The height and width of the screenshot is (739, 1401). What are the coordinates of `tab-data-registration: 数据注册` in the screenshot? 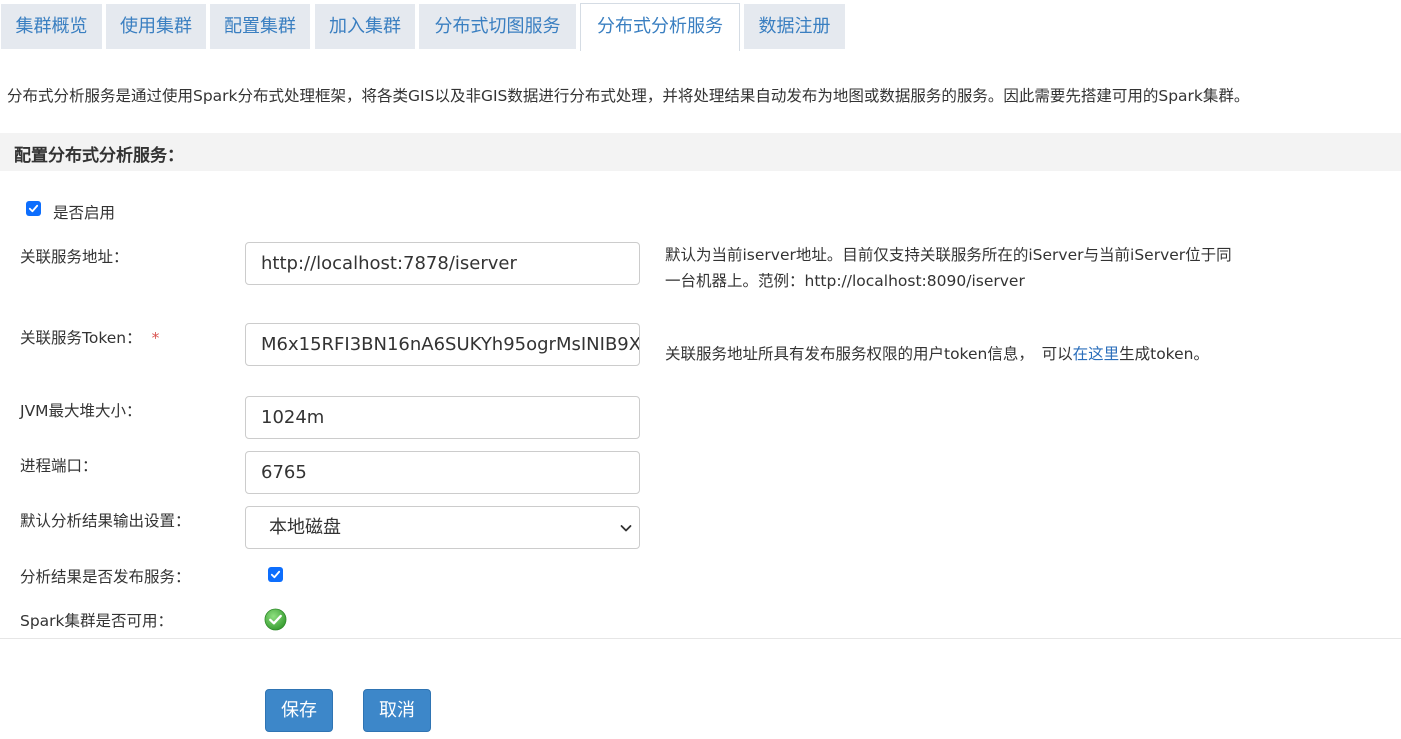 It's located at (794, 26).